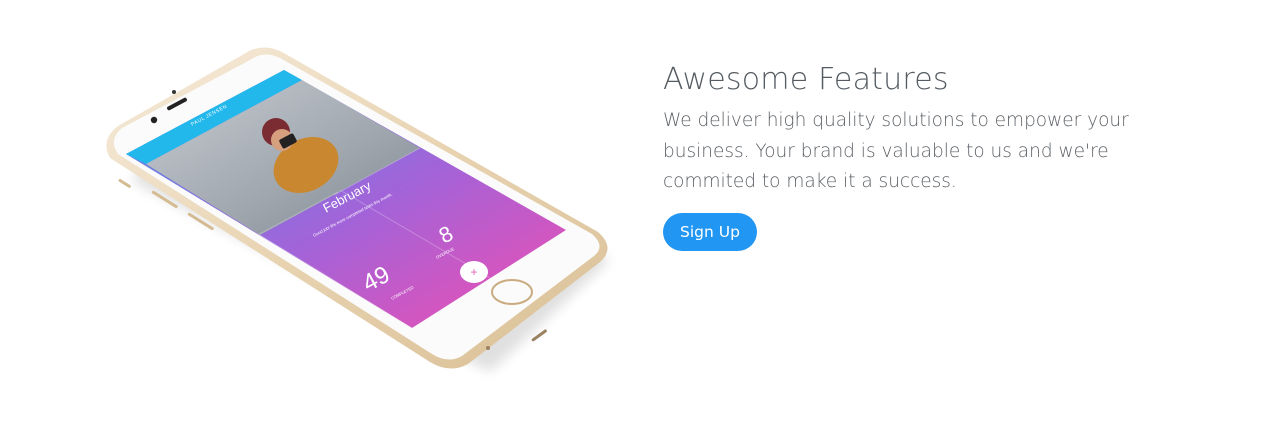 This screenshot has height=433, width=1264. What do you see at coordinates (154, 120) in the screenshot?
I see `camera-icon` at bounding box center [154, 120].